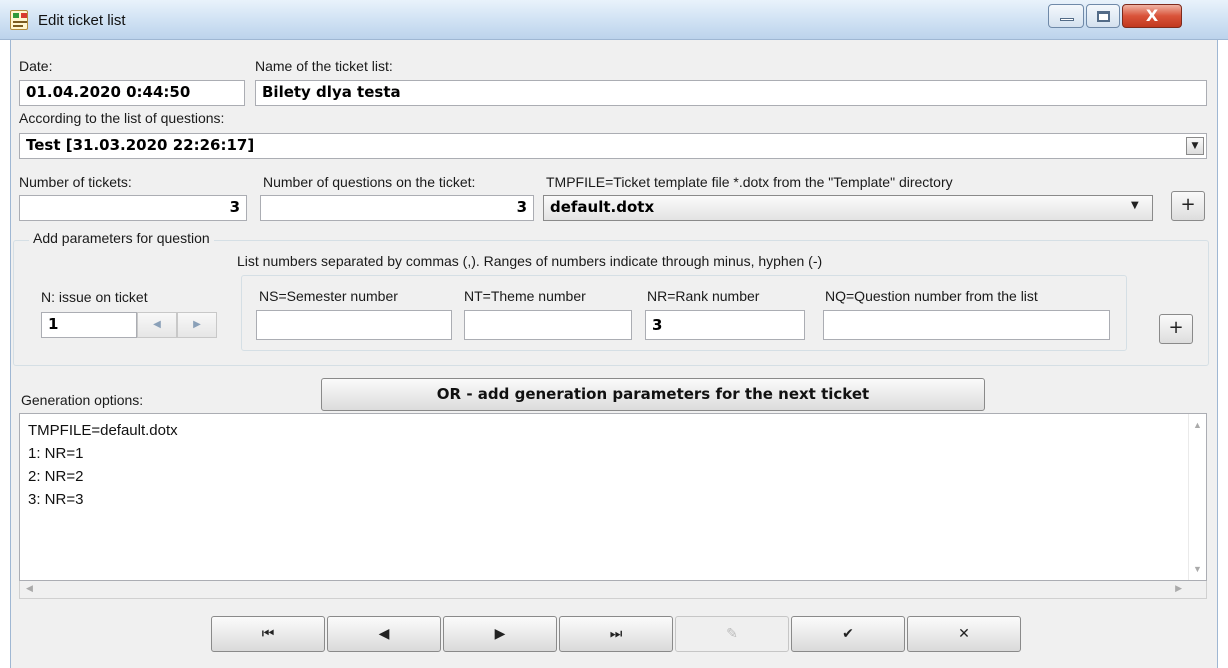 The image size is (1228, 668). I want to click on memo-line: 1: NR=1, so click(56, 453).